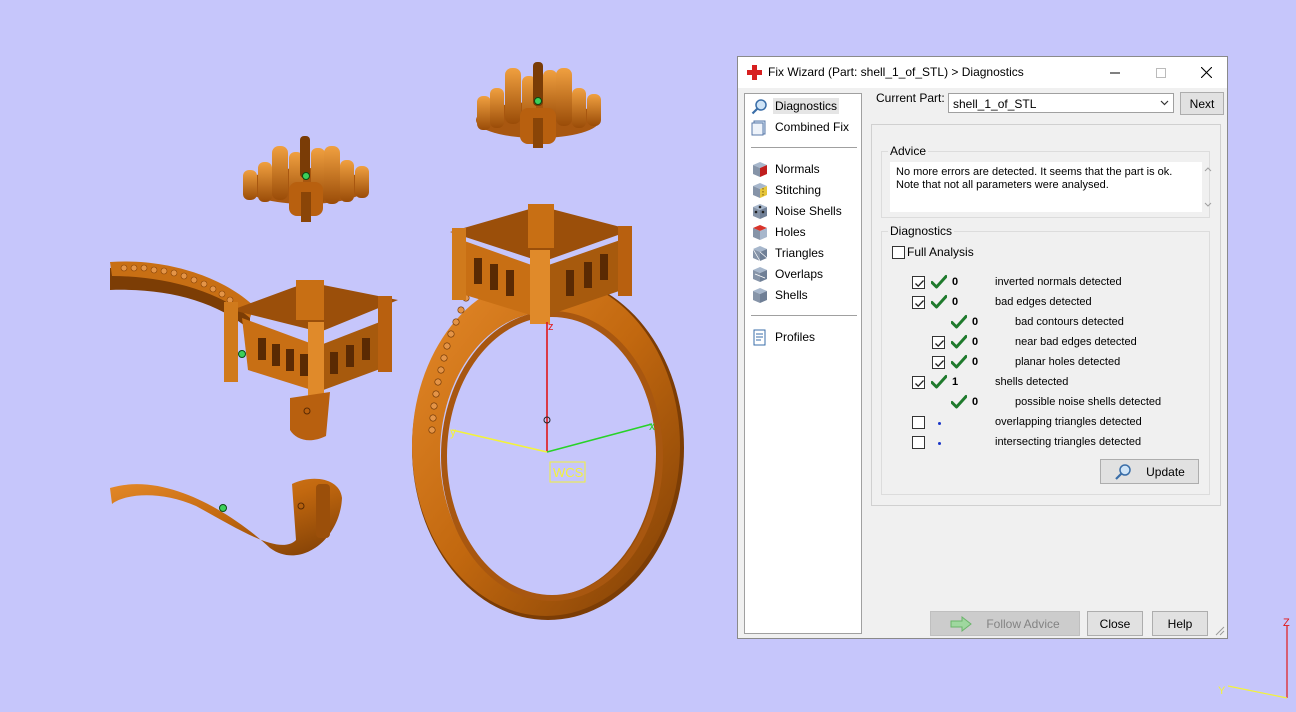  I want to click on sidebar-item-label: Overlaps, so click(799, 274).